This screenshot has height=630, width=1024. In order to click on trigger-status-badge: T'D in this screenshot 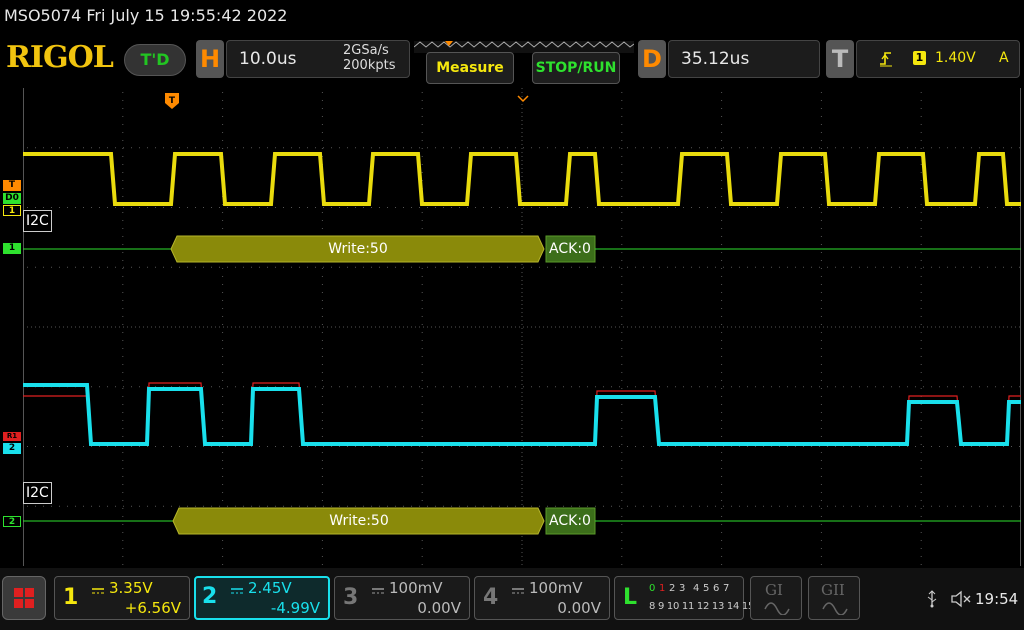, I will do `click(155, 60)`.